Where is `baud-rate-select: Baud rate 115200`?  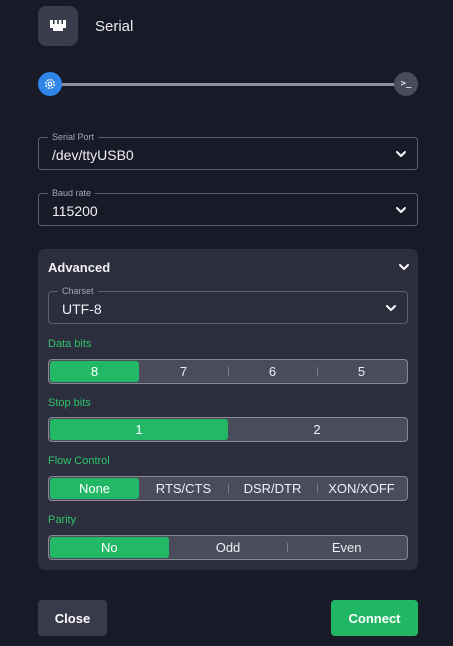 baud-rate-select: Baud rate 115200 is located at coordinates (228, 207).